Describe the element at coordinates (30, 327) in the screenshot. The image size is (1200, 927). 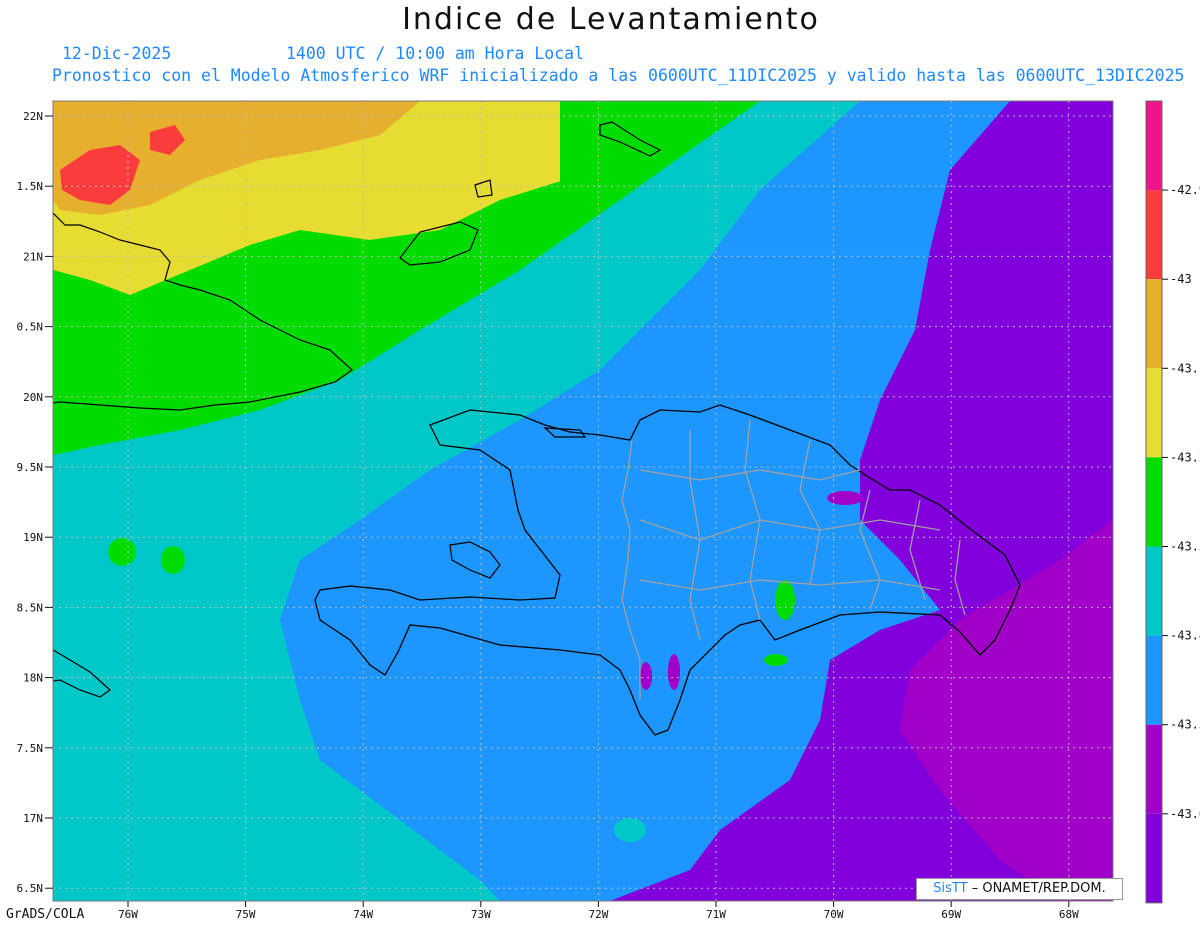
I see `lat-label: 0.5N` at that location.